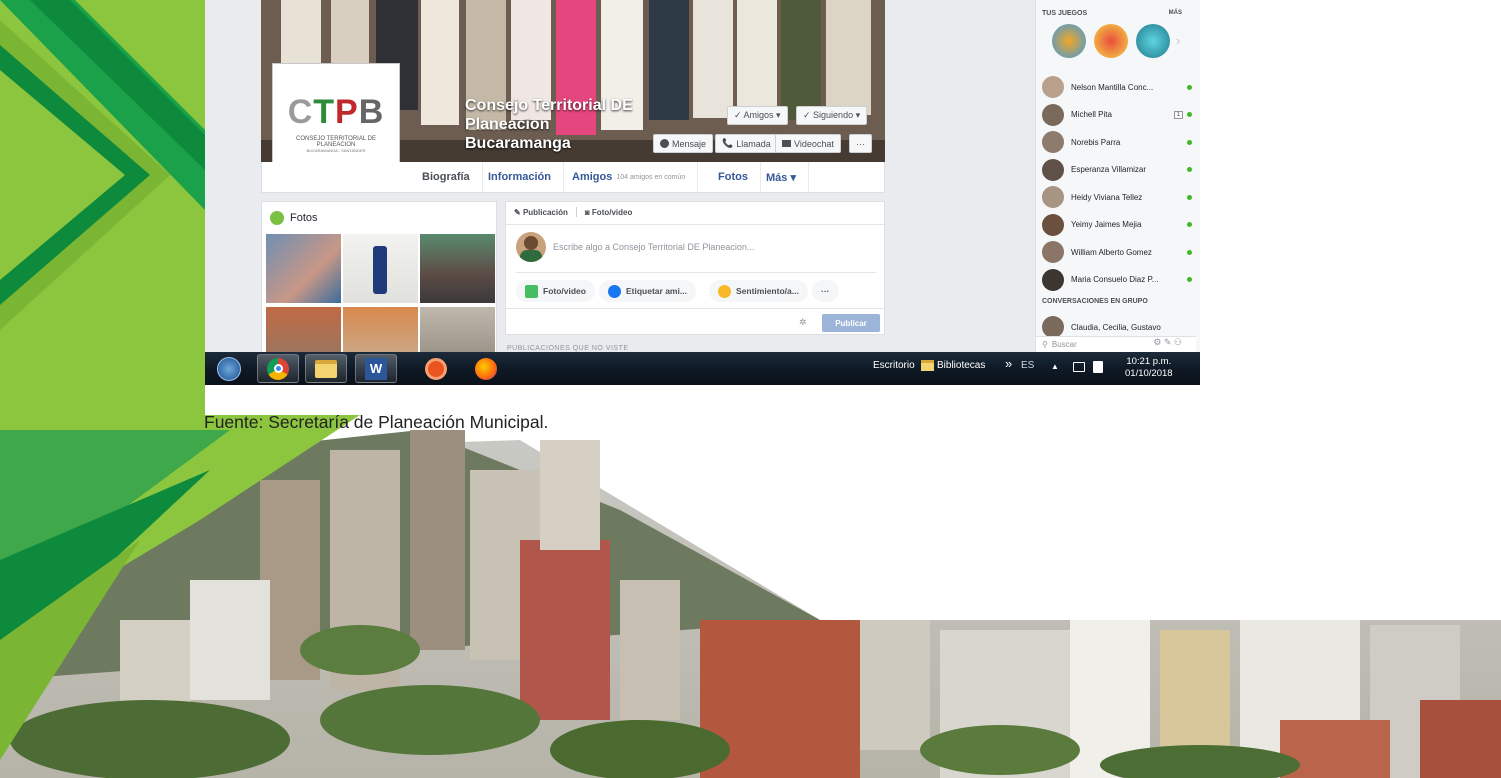 The image size is (1501, 778). What do you see at coordinates (1027, 365) in the screenshot?
I see `language-indicator: ES` at bounding box center [1027, 365].